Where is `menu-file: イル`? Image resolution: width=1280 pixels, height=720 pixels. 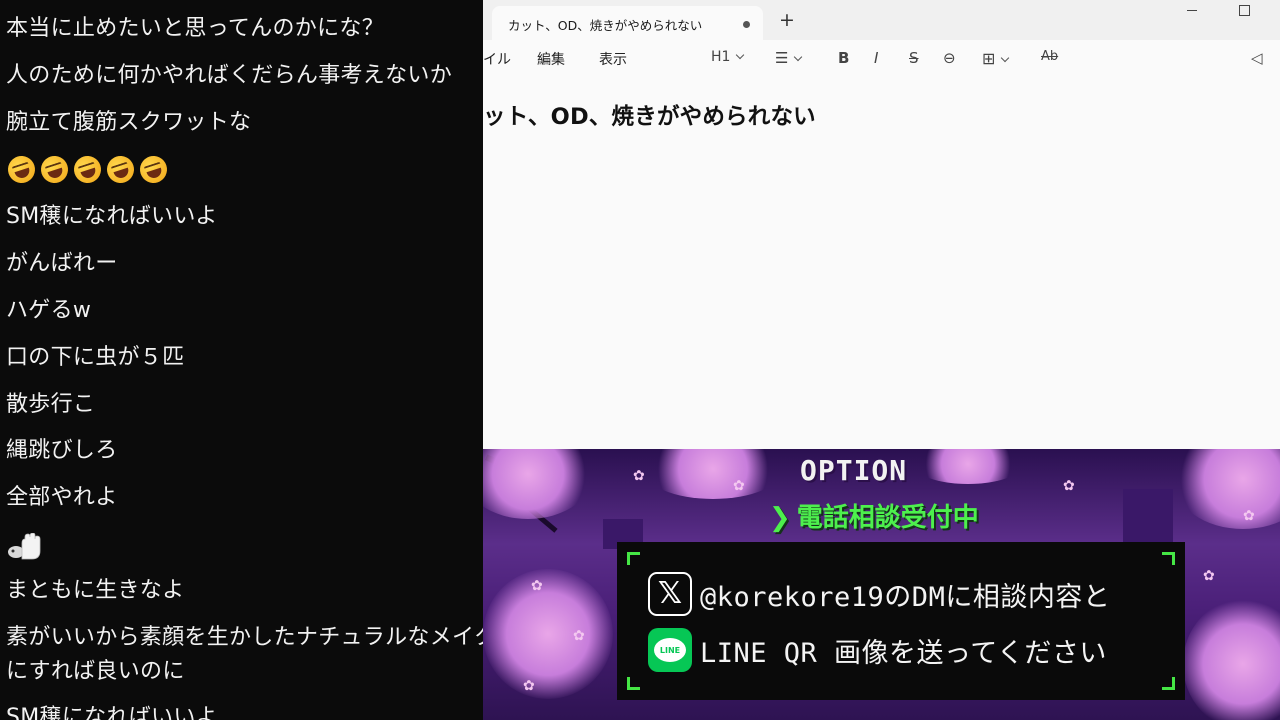
menu-file: イル is located at coordinates (497, 59).